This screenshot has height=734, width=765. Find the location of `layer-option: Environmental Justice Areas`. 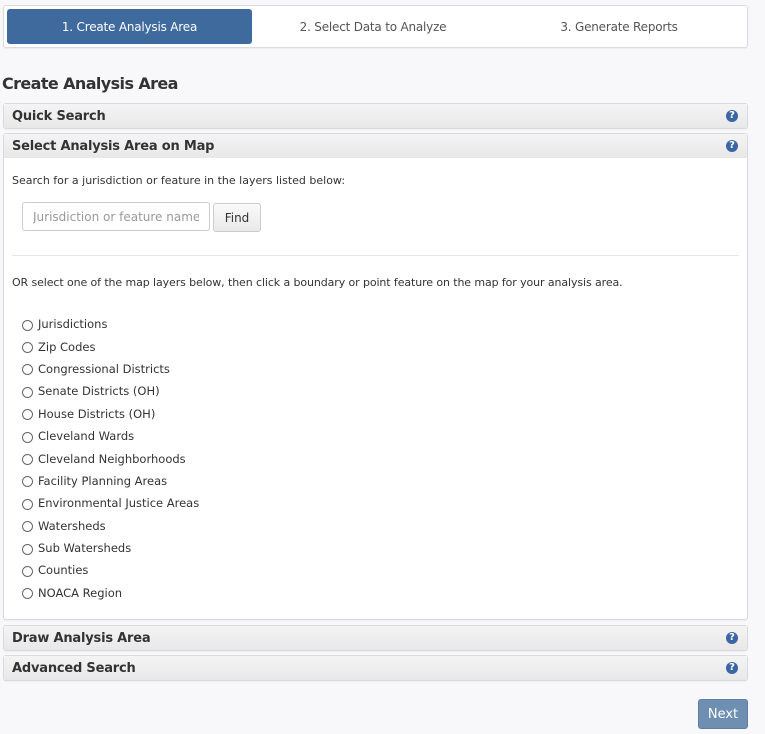

layer-option: Environmental Justice Areas is located at coordinates (110, 503).